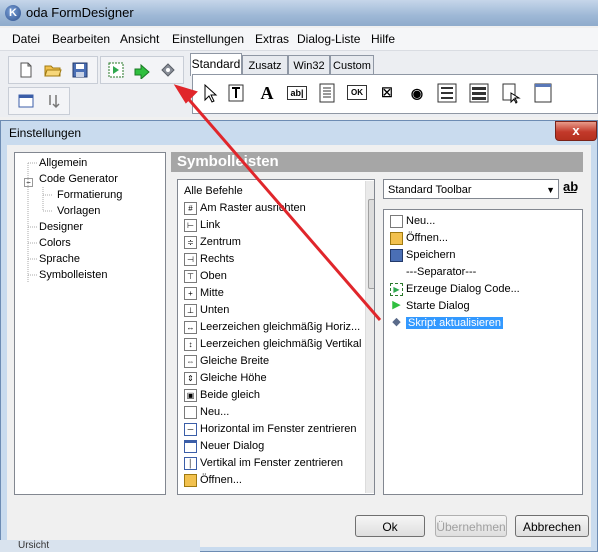  Describe the element at coordinates (208, 39) in the screenshot. I see `menu-einstellungen: Einstellungen` at that location.